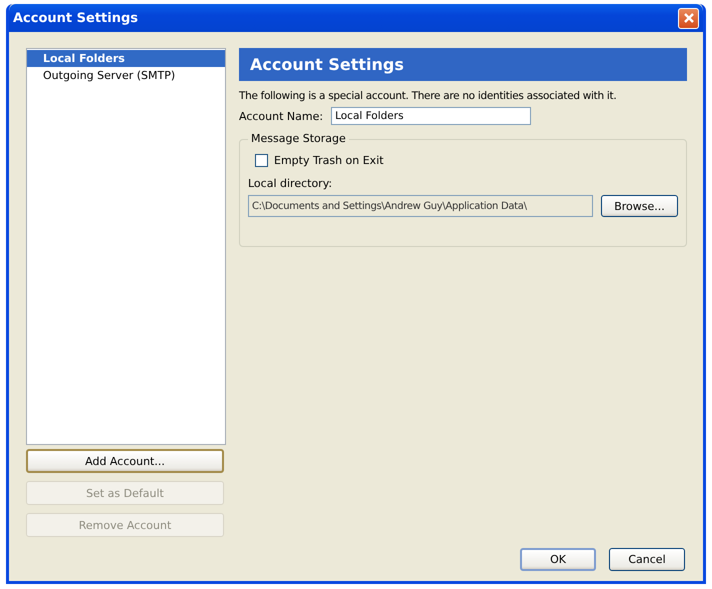 The width and height of the screenshot is (712, 589). Describe the element at coordinates (75, 18) in the screenshot. I see `window-title: Account Settings` at that location.